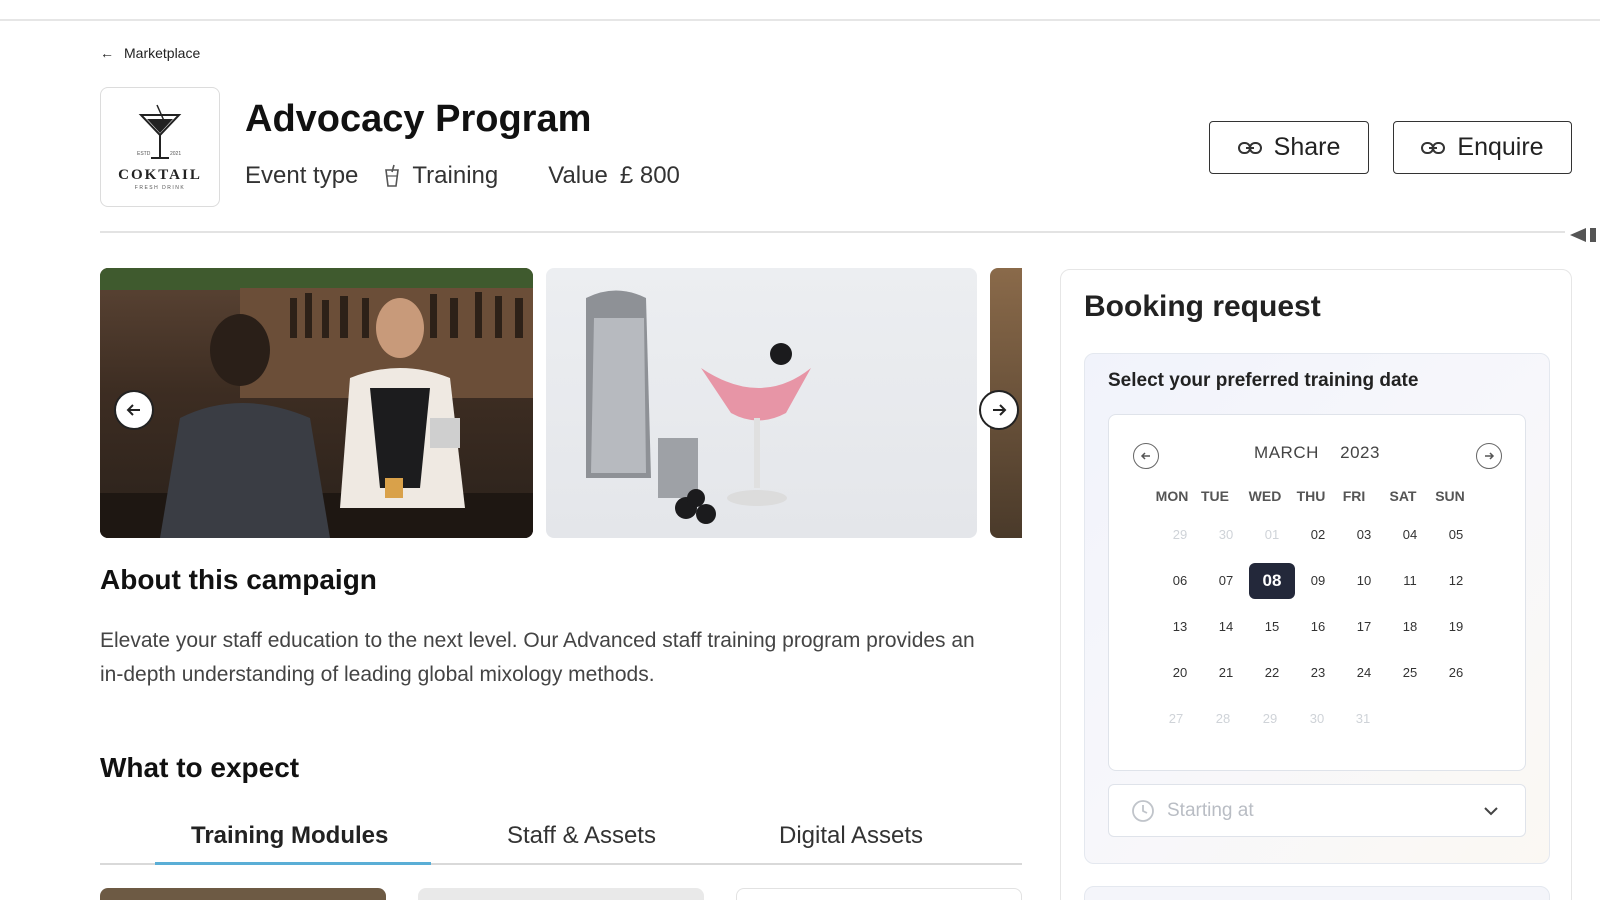 This screenshot has width=1600, height=900. I want to click on brand-logo: ESTD 2021 COKTAIL FRESH DRINK, so click(160, 147).